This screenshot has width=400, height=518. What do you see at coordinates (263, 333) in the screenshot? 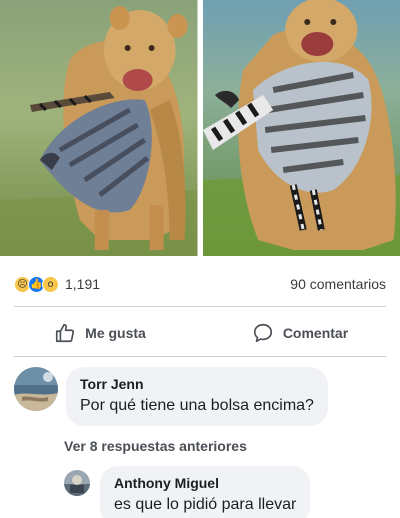
I see `comment-bubble-icon` at bounding box center [263, 333].